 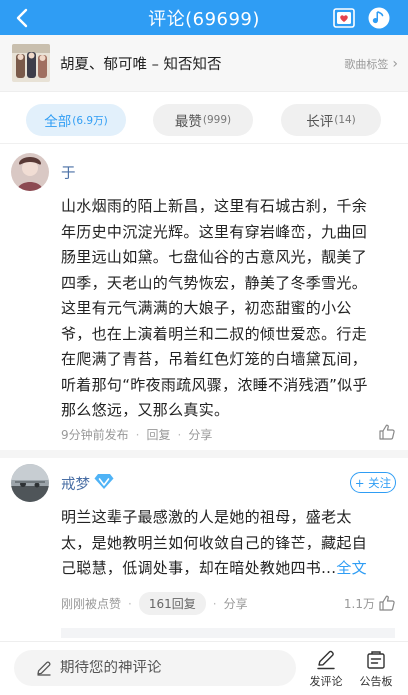 I want to click on tab-label: 最赞, so click(x=188, y=122).